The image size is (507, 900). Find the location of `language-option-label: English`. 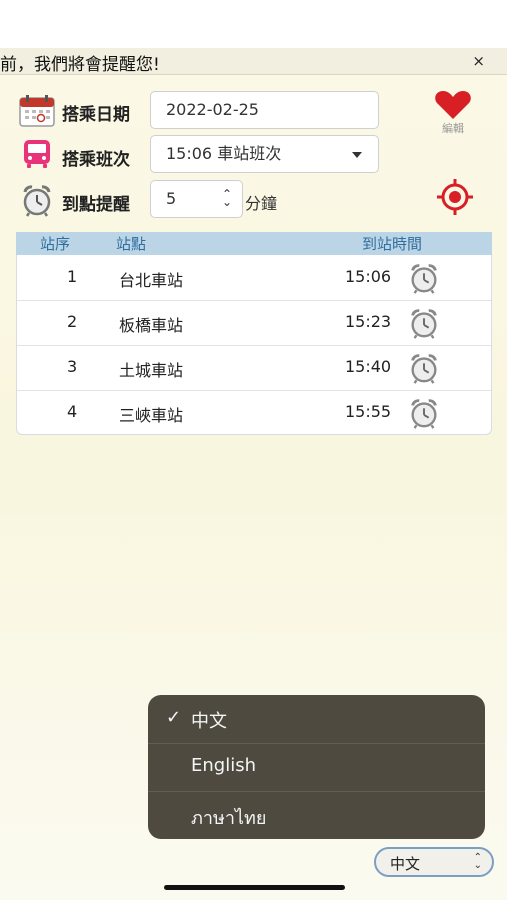

language-option-label: English is located at coordinates (223, 765).